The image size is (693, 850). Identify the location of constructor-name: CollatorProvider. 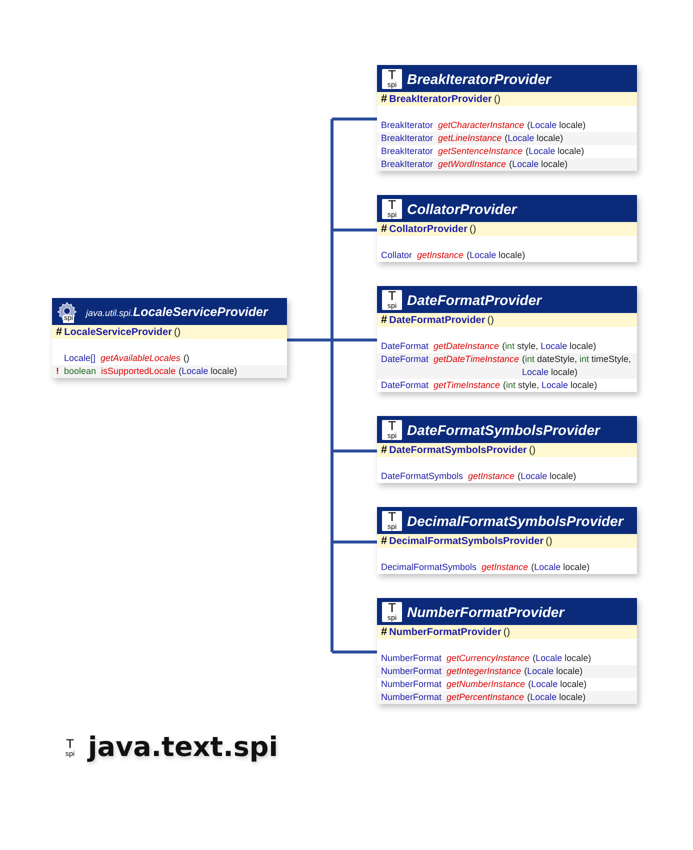
(428, 229).